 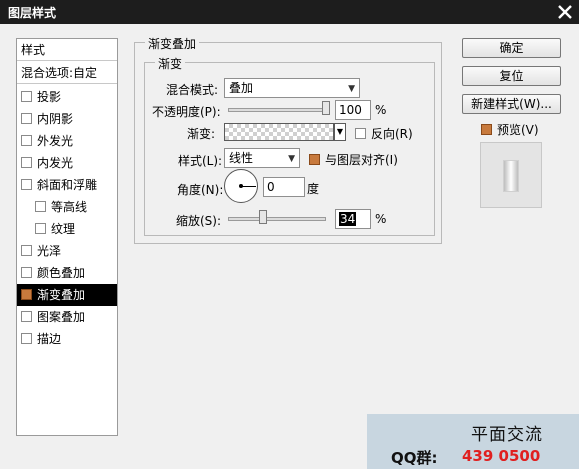 I want to click on window-title: 图层样式, so click(x=32, y=13).